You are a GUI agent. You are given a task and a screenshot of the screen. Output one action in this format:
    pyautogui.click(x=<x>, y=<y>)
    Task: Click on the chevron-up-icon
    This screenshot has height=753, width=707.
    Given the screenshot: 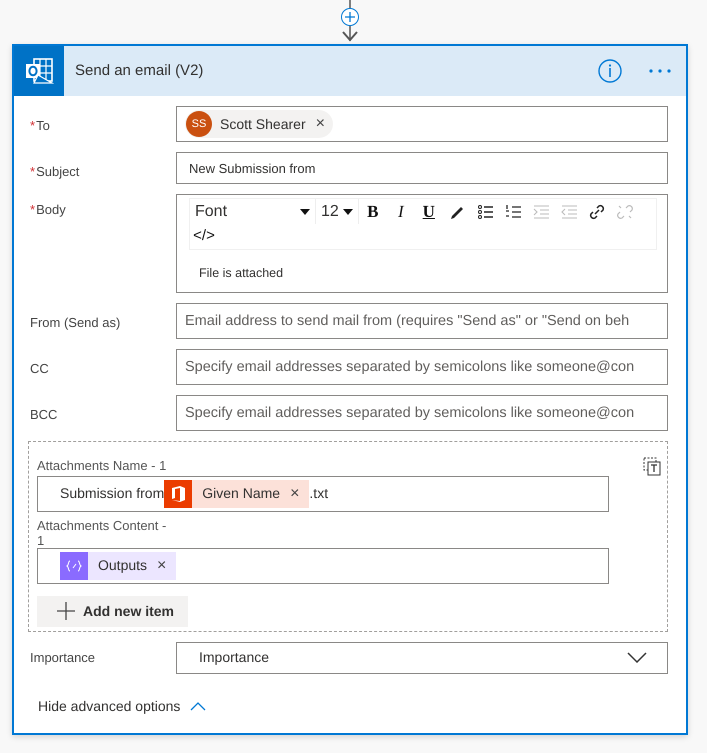 What is the action you would take?
    pyautogui.click(x=198, y=706)
    